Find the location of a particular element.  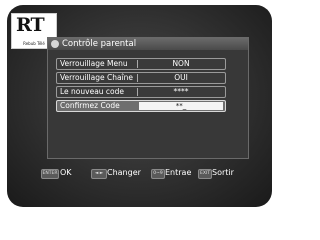

change-hint: Changer is located at coordinates (124, 172).